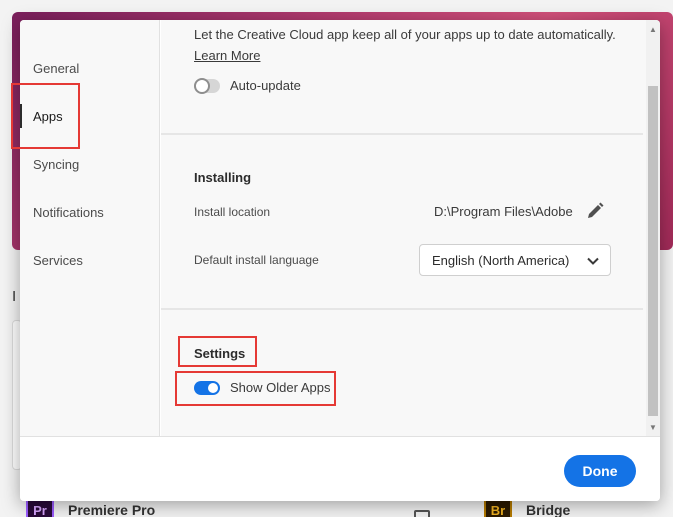 This screenshot has height=517, width=673. What do you see at coordinates (280, 387) in the screenshot?
I see `show-older-apps-label: Show Older Apps` at bounding box center [280, 387].